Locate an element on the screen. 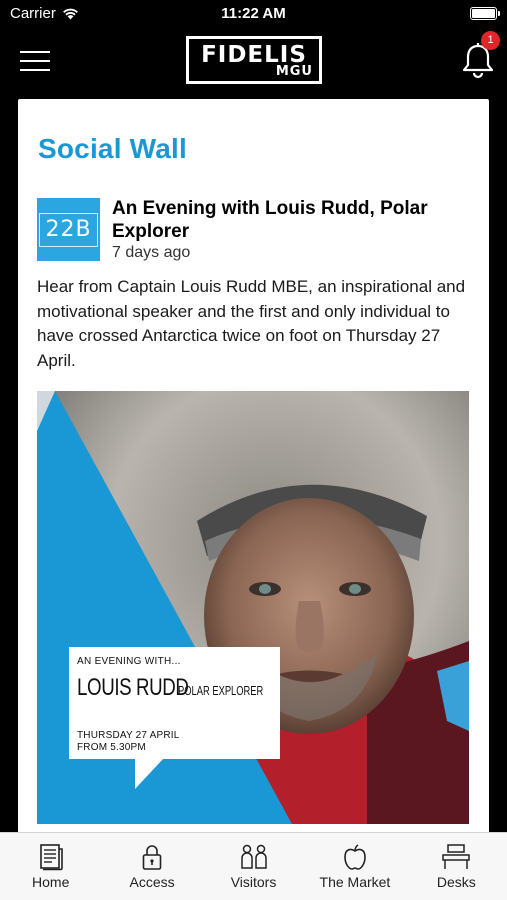 The width and height of the screenshot is (507, 900). desk-icon is located at coordinates (456, 856).